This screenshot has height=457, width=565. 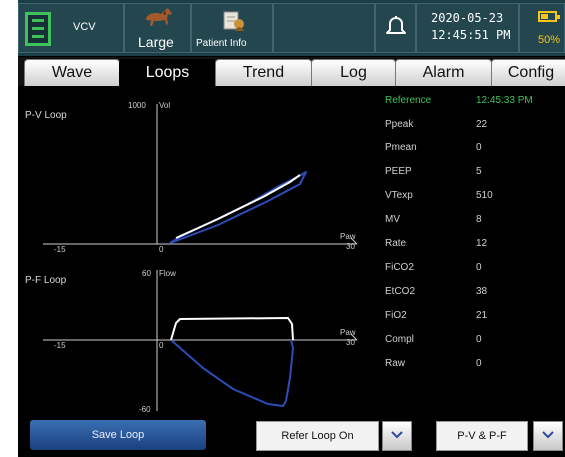 What do you see at coordinates (156, 42) in the screenshot?
I see `patient-size-label: Large` at bounding box center [156, 42].